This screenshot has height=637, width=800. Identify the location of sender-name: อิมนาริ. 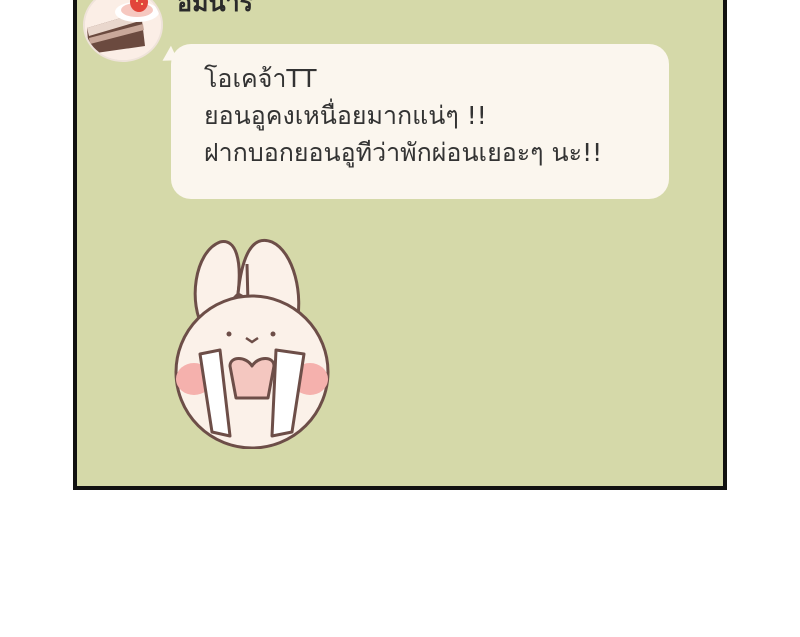
(215, 8).